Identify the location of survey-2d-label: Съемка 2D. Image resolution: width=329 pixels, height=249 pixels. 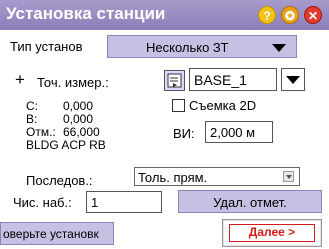
(223, 105).